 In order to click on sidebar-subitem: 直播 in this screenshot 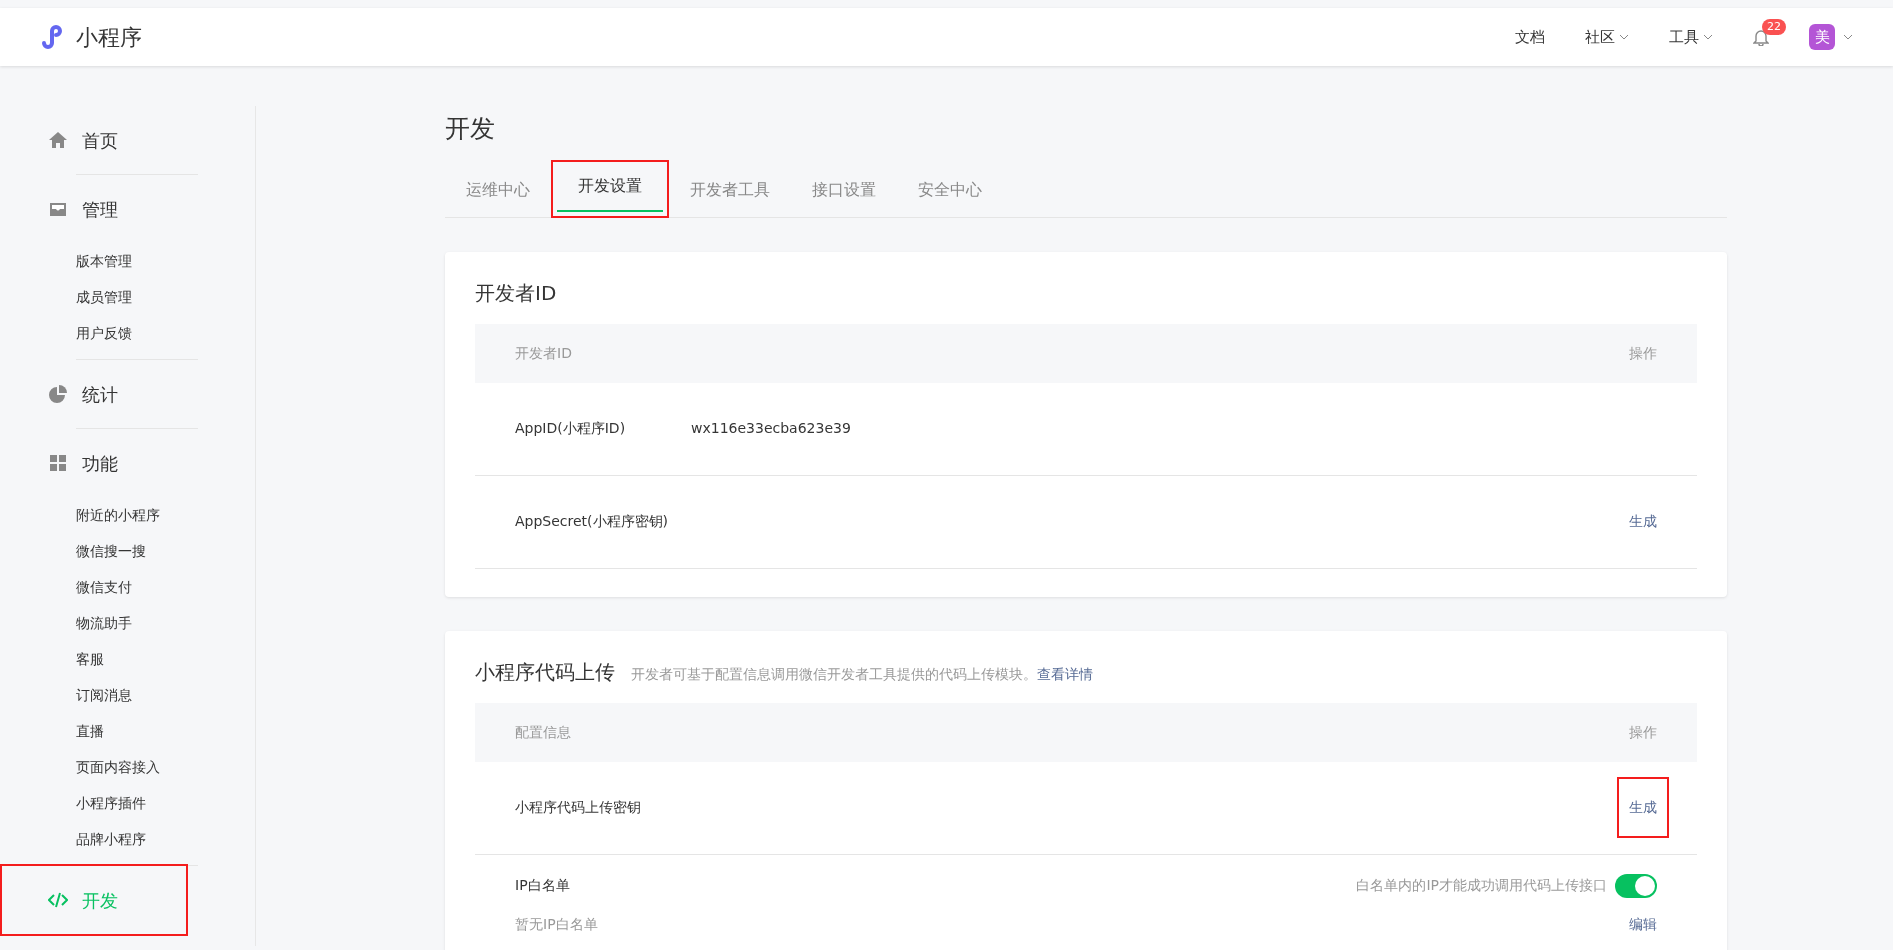, I will do `click(126, 731)`.